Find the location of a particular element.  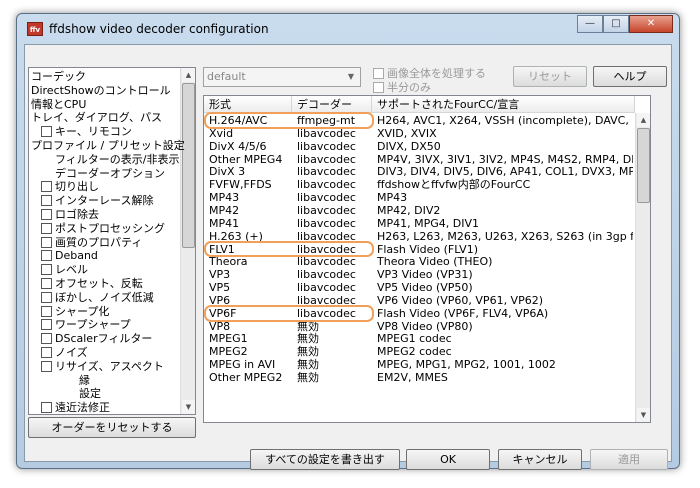

reset-button: リセット is located at coordinates (550, 76).